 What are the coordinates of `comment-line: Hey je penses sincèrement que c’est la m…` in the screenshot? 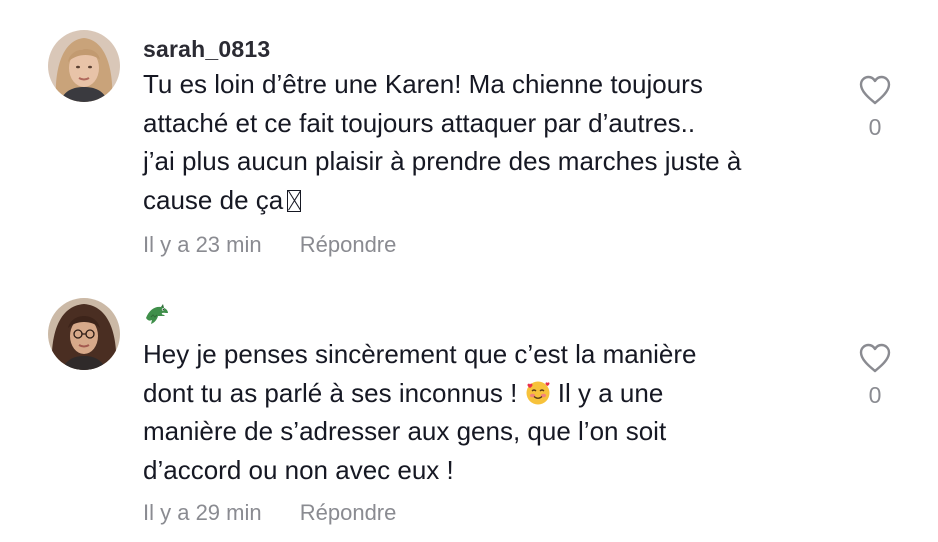 It's located at (420, 354).